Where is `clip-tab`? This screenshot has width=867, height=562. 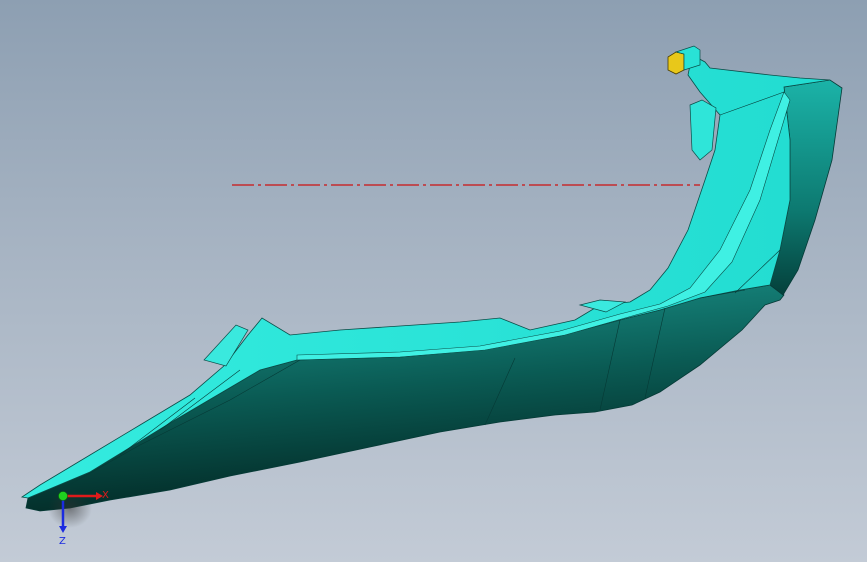
clip-tab is located at coordinates (676, 63).